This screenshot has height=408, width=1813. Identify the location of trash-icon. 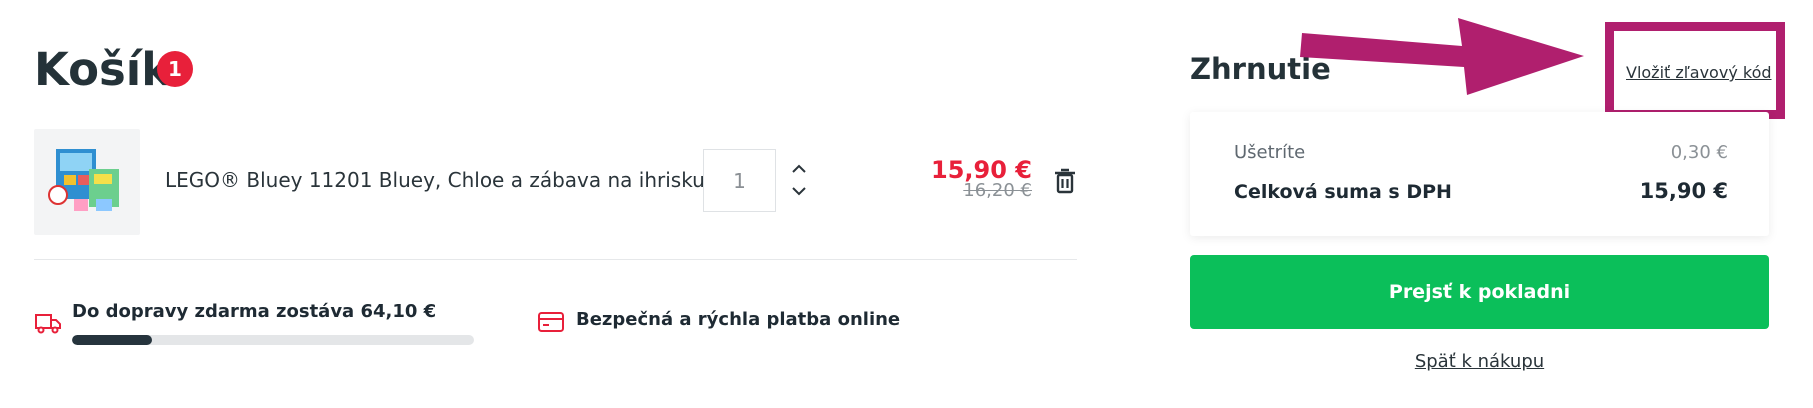
(1065, 181).